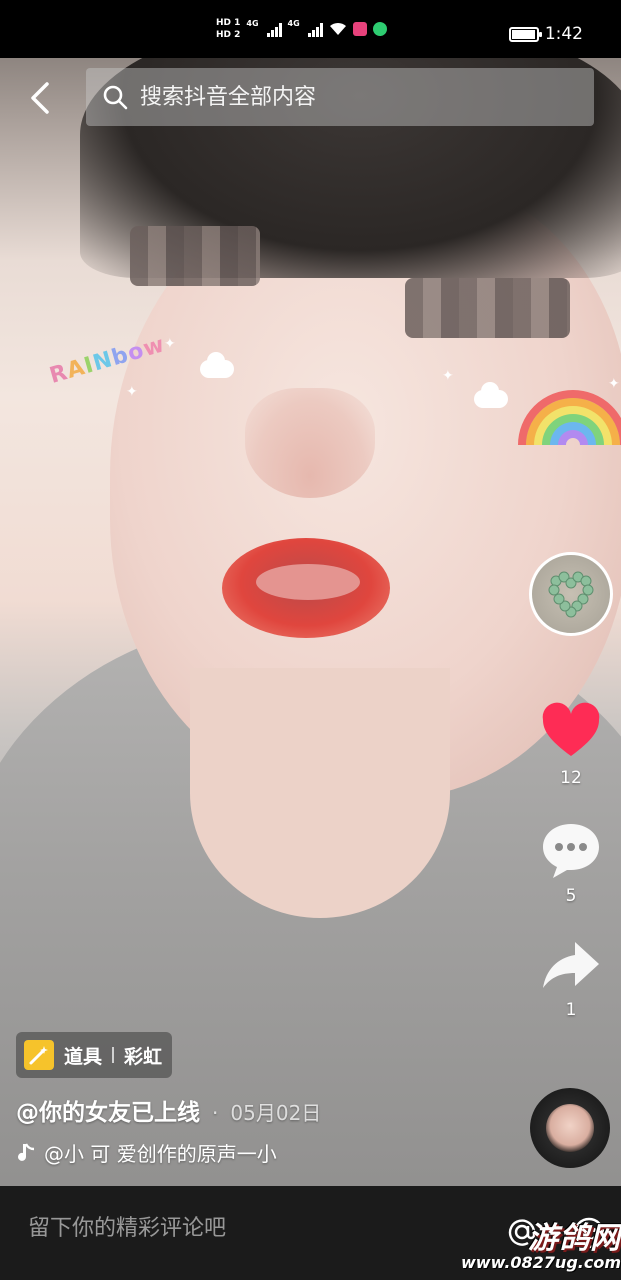  I want to click on avatar, so click(570, 1128).